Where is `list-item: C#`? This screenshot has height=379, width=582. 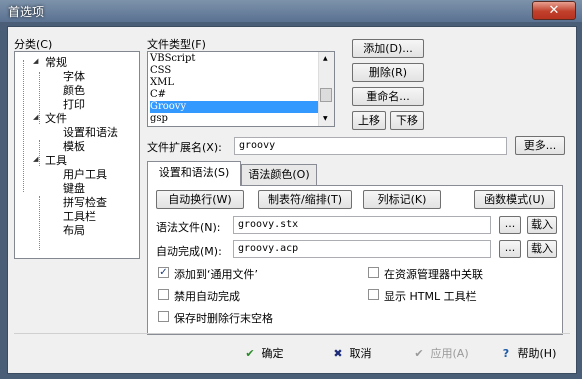
list-item: C# is located at coordinates (158, 95).